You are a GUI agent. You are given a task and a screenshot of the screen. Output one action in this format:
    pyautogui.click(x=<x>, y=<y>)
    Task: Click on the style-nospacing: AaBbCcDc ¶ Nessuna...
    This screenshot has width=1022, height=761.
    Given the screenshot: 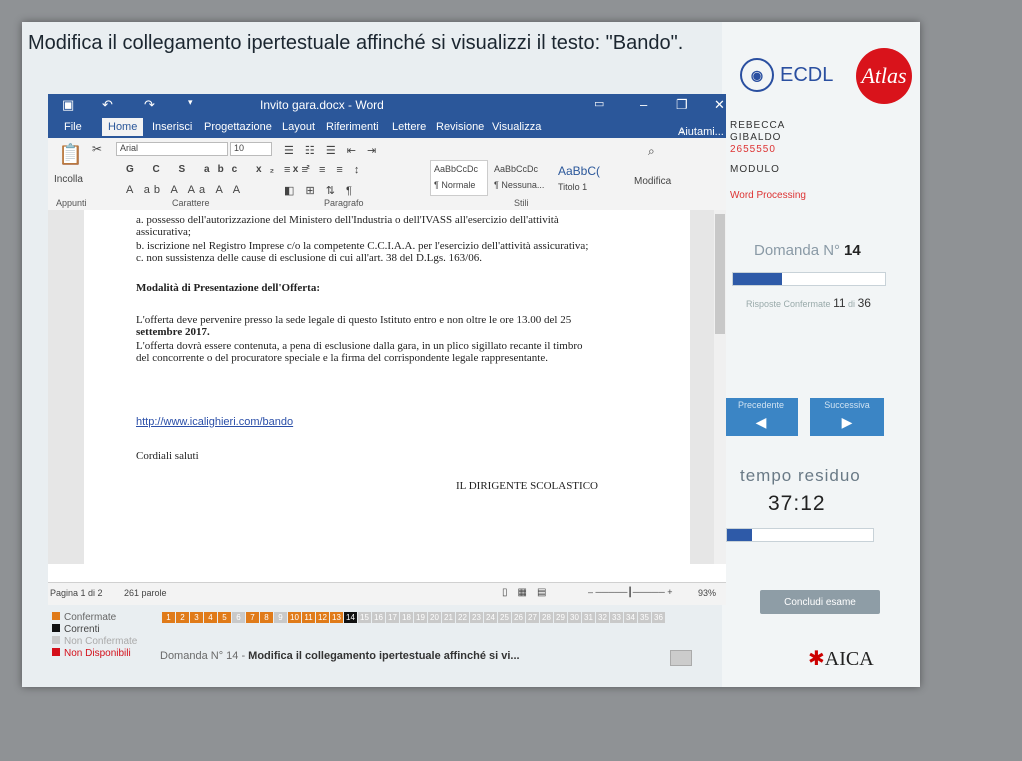 What is the action you would take?
    pyautogui.click(x=521, y=178)
    